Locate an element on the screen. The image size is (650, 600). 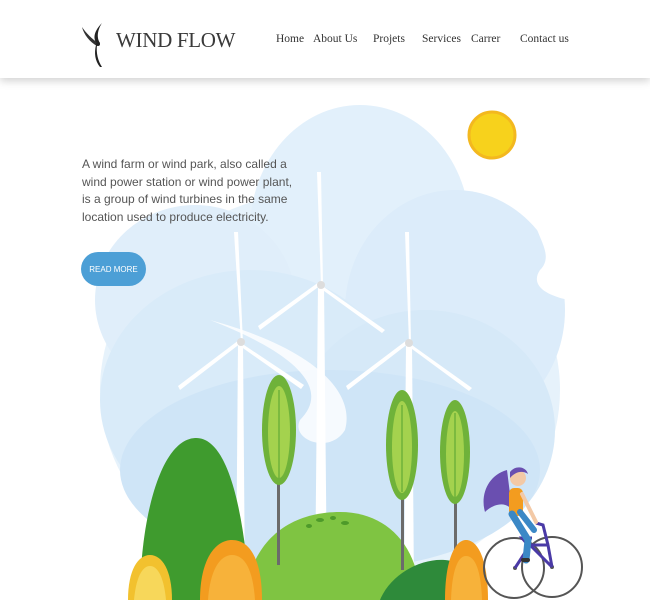
nav-about-us: About Us is located at coordinates (335, 39).